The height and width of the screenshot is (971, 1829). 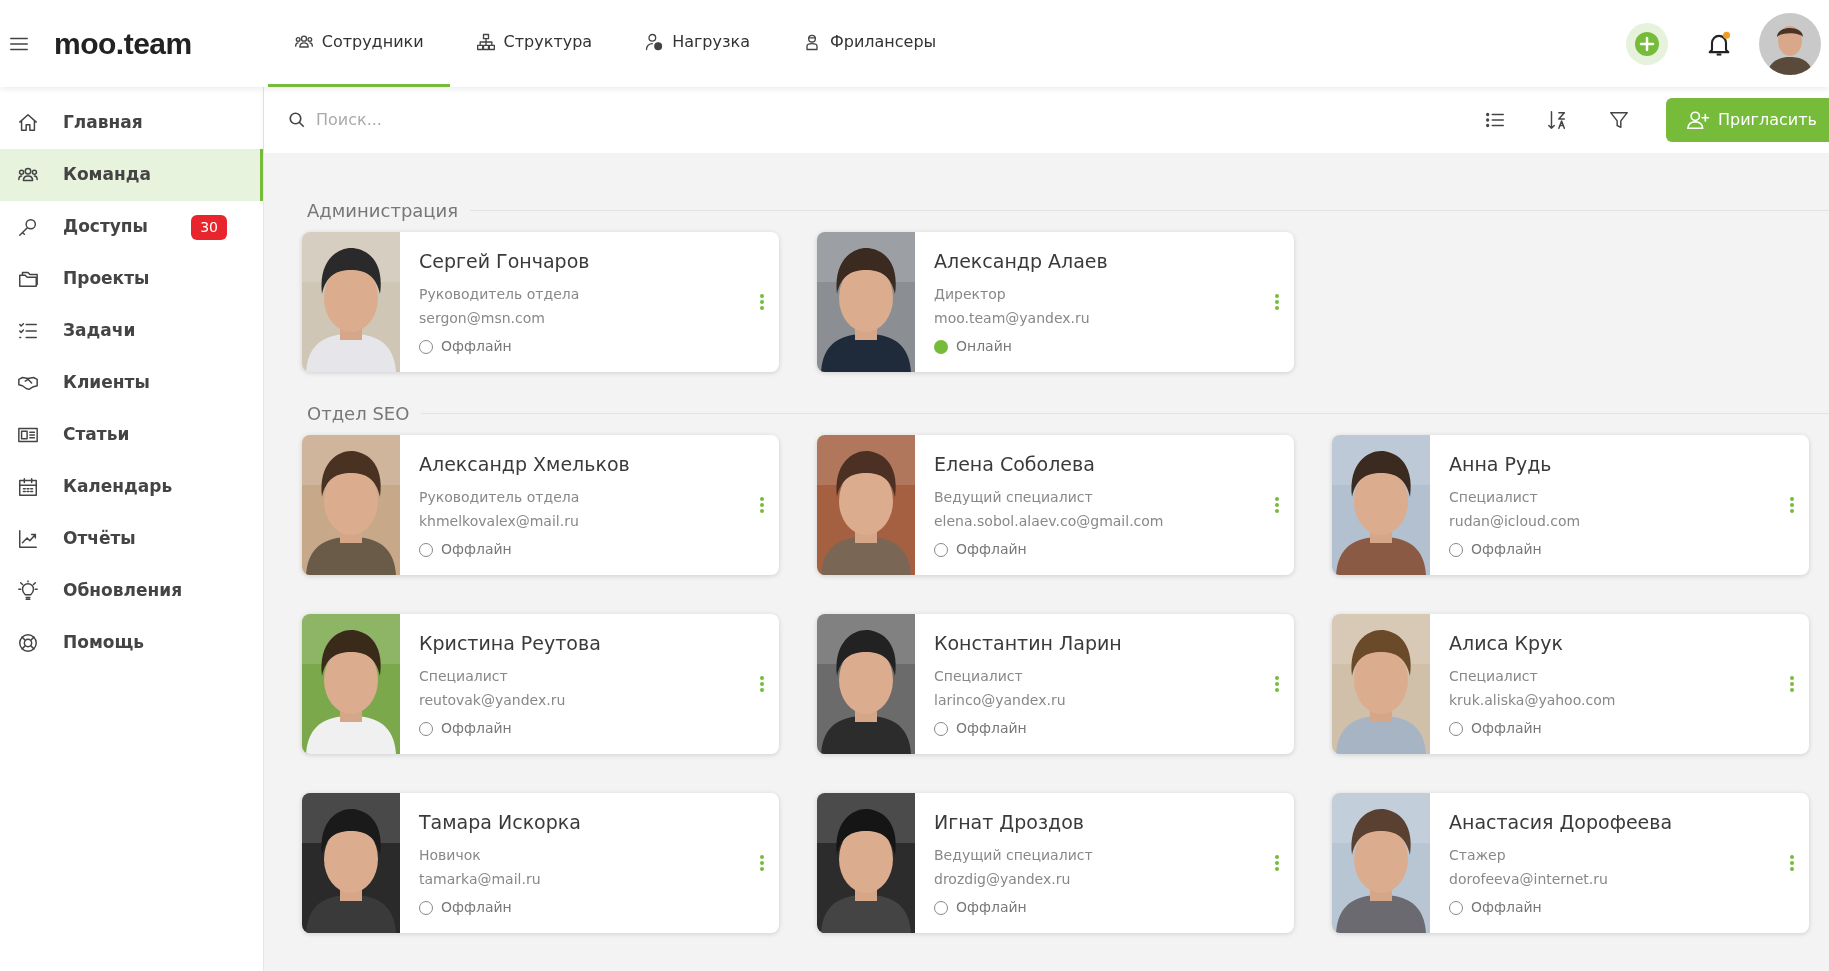 I want to click on member-name: Анастасия Дорофеева, so click(x=1561, y=822).